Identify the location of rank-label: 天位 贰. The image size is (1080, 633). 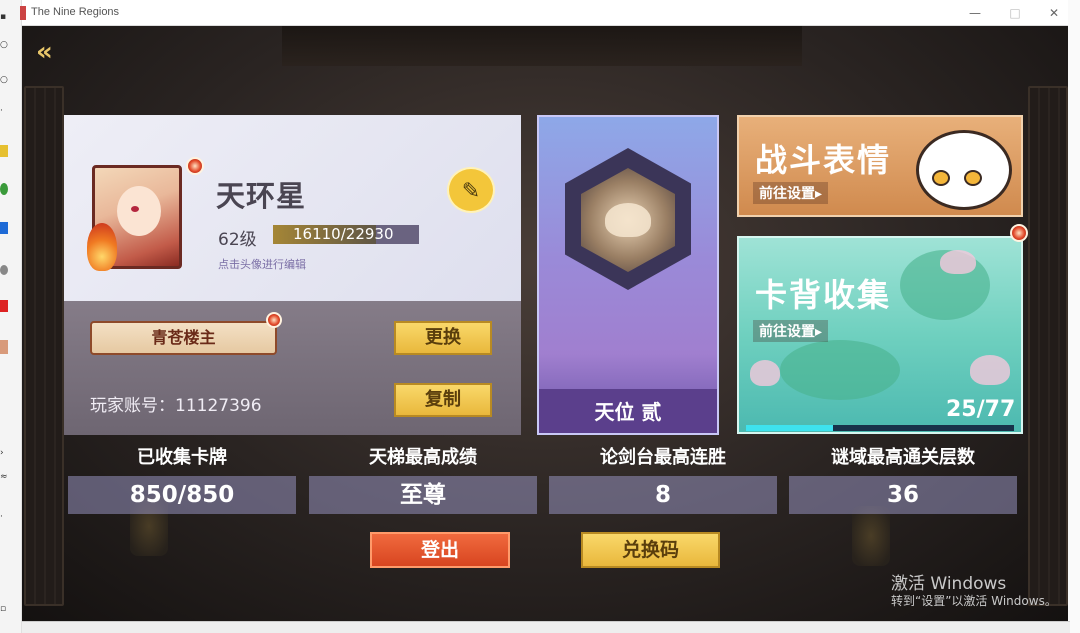
(628, 412).